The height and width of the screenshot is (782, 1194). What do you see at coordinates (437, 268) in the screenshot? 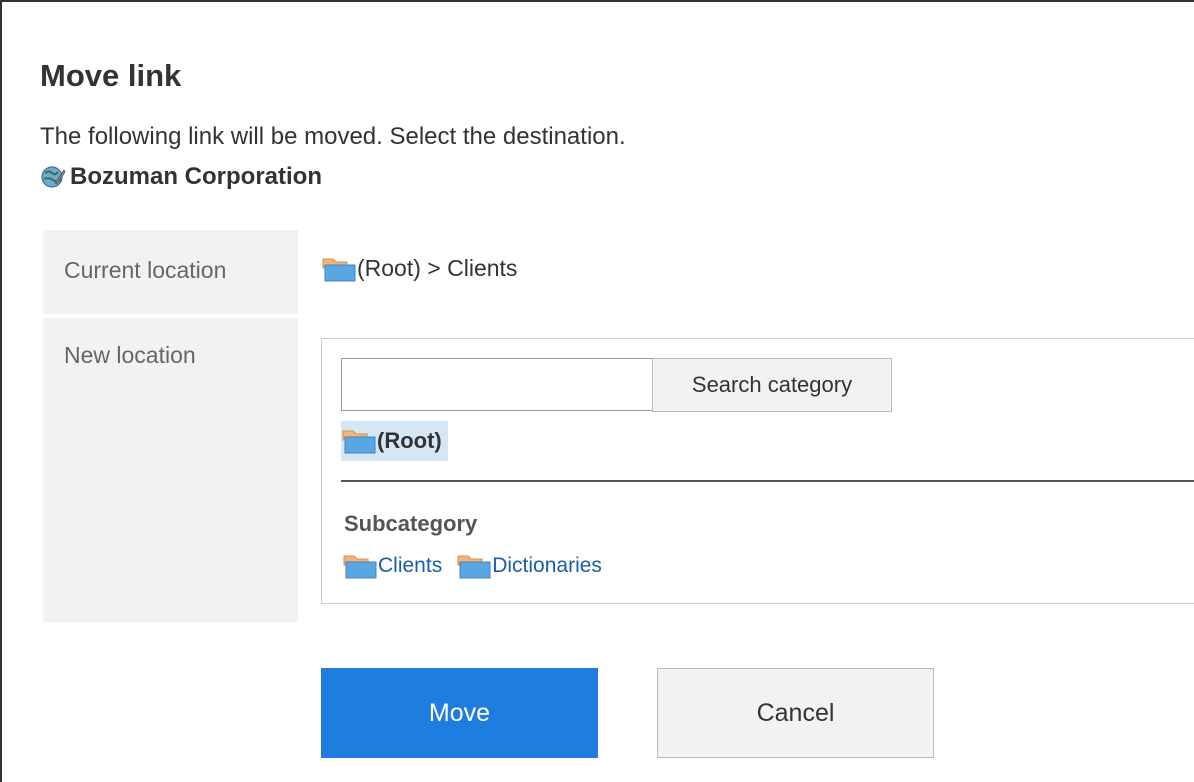
I see `current-location-path: (Root) > Clients` at bounding box center [437, 268].